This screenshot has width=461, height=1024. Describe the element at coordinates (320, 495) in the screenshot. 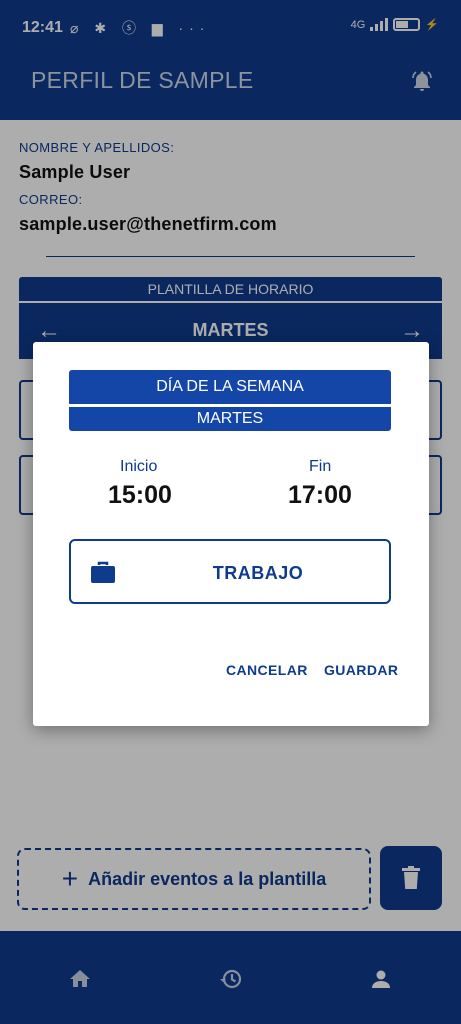

I see `end-time: 17:00` at that location.